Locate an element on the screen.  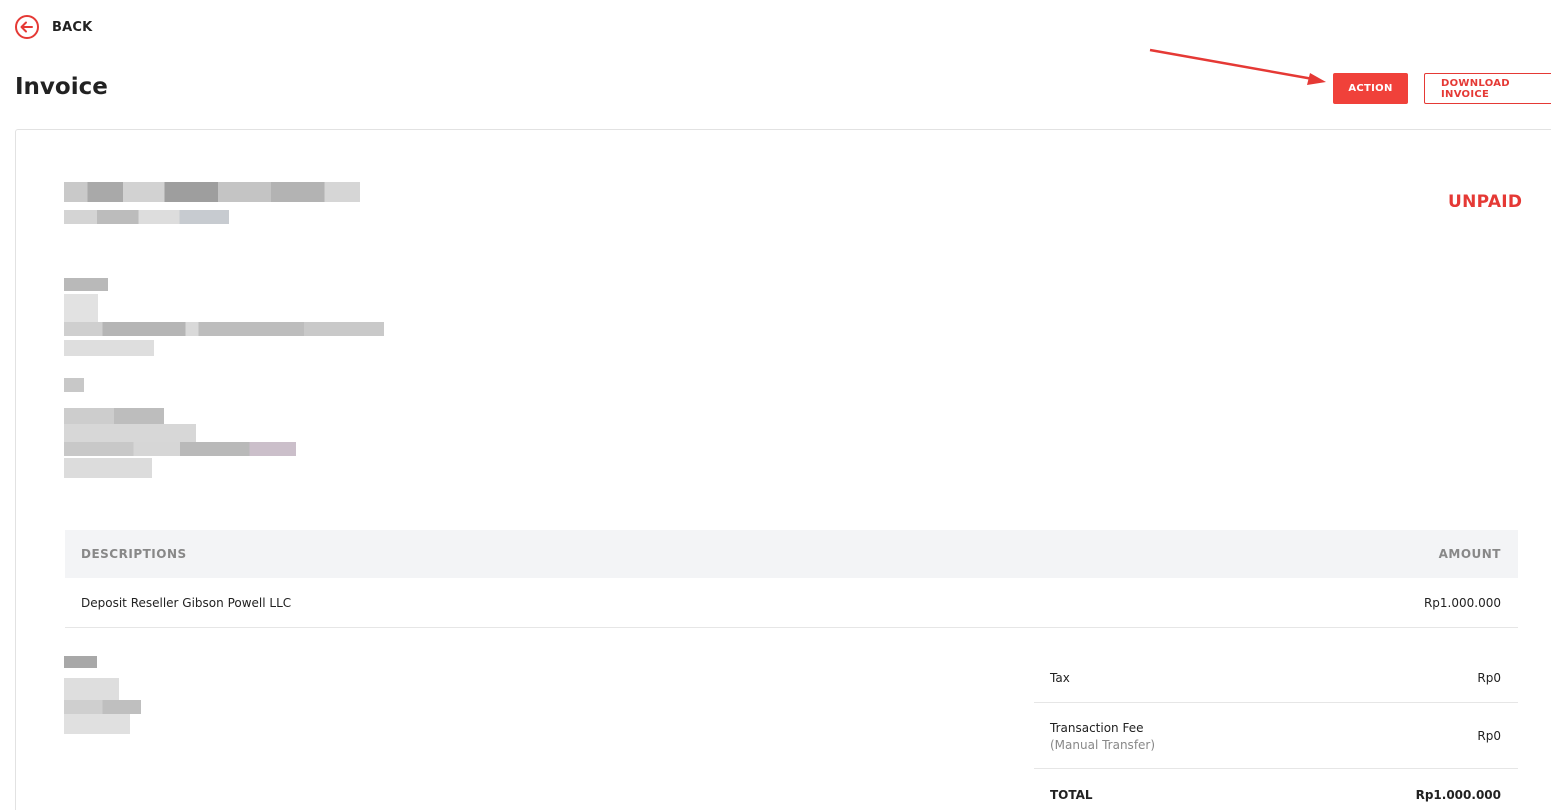
download-invoice-button: DOWNLOAD INVOICE is located at coordinates (1487, 88).